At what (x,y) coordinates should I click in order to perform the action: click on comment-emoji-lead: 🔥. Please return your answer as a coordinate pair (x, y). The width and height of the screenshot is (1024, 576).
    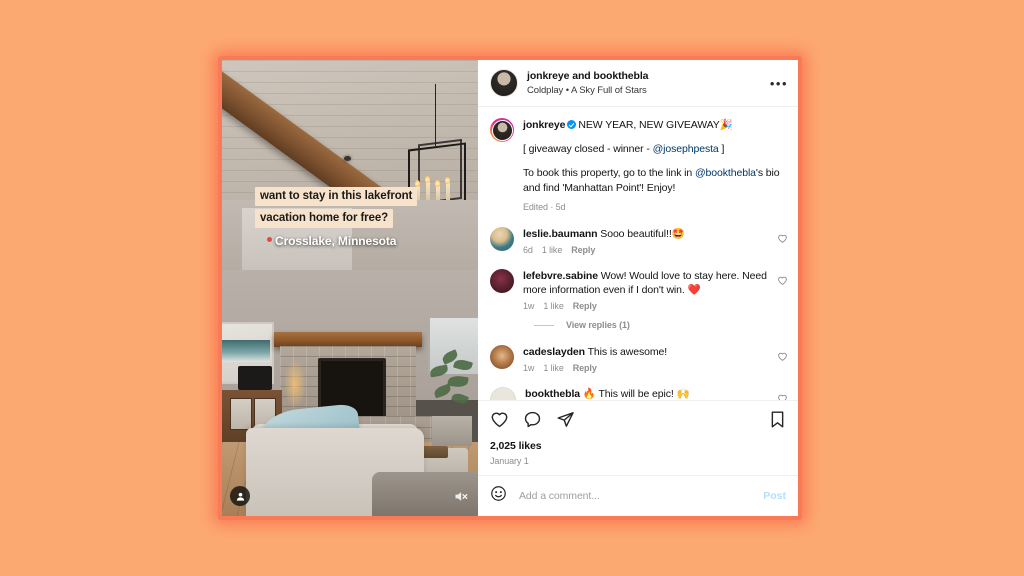
    Looking at the image, I should click on (589, 394).